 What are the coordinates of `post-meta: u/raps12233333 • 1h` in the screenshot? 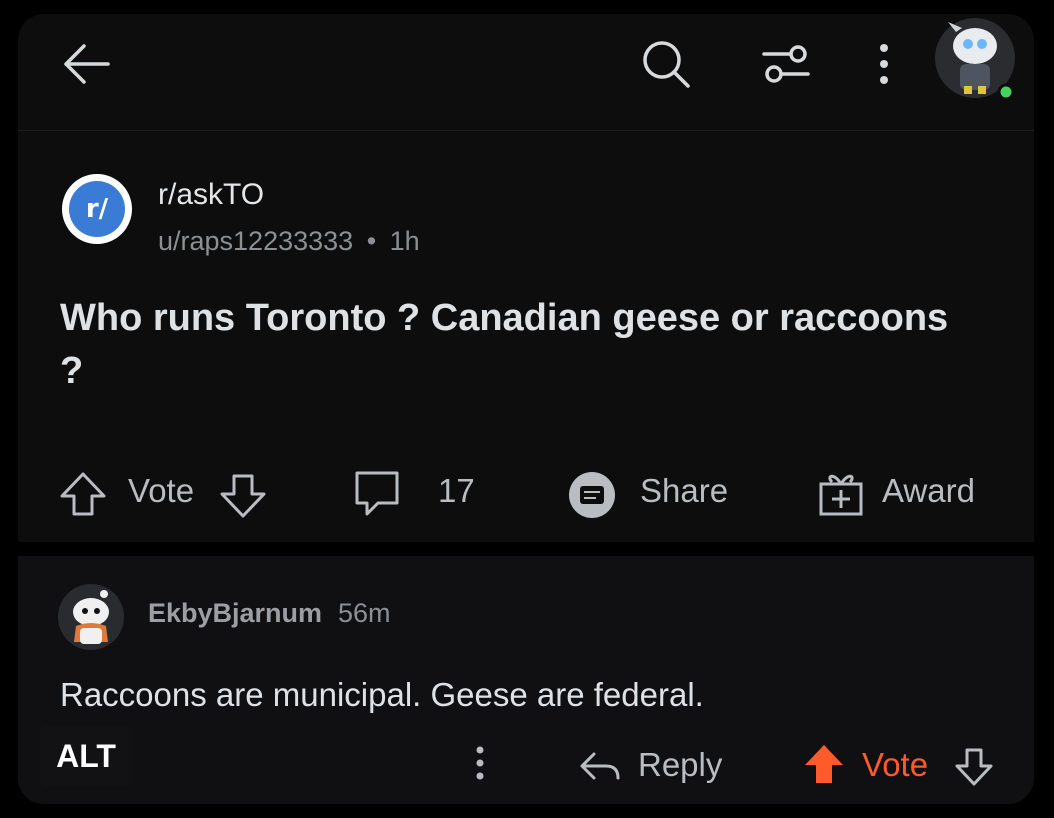 It's located at (289, 241).